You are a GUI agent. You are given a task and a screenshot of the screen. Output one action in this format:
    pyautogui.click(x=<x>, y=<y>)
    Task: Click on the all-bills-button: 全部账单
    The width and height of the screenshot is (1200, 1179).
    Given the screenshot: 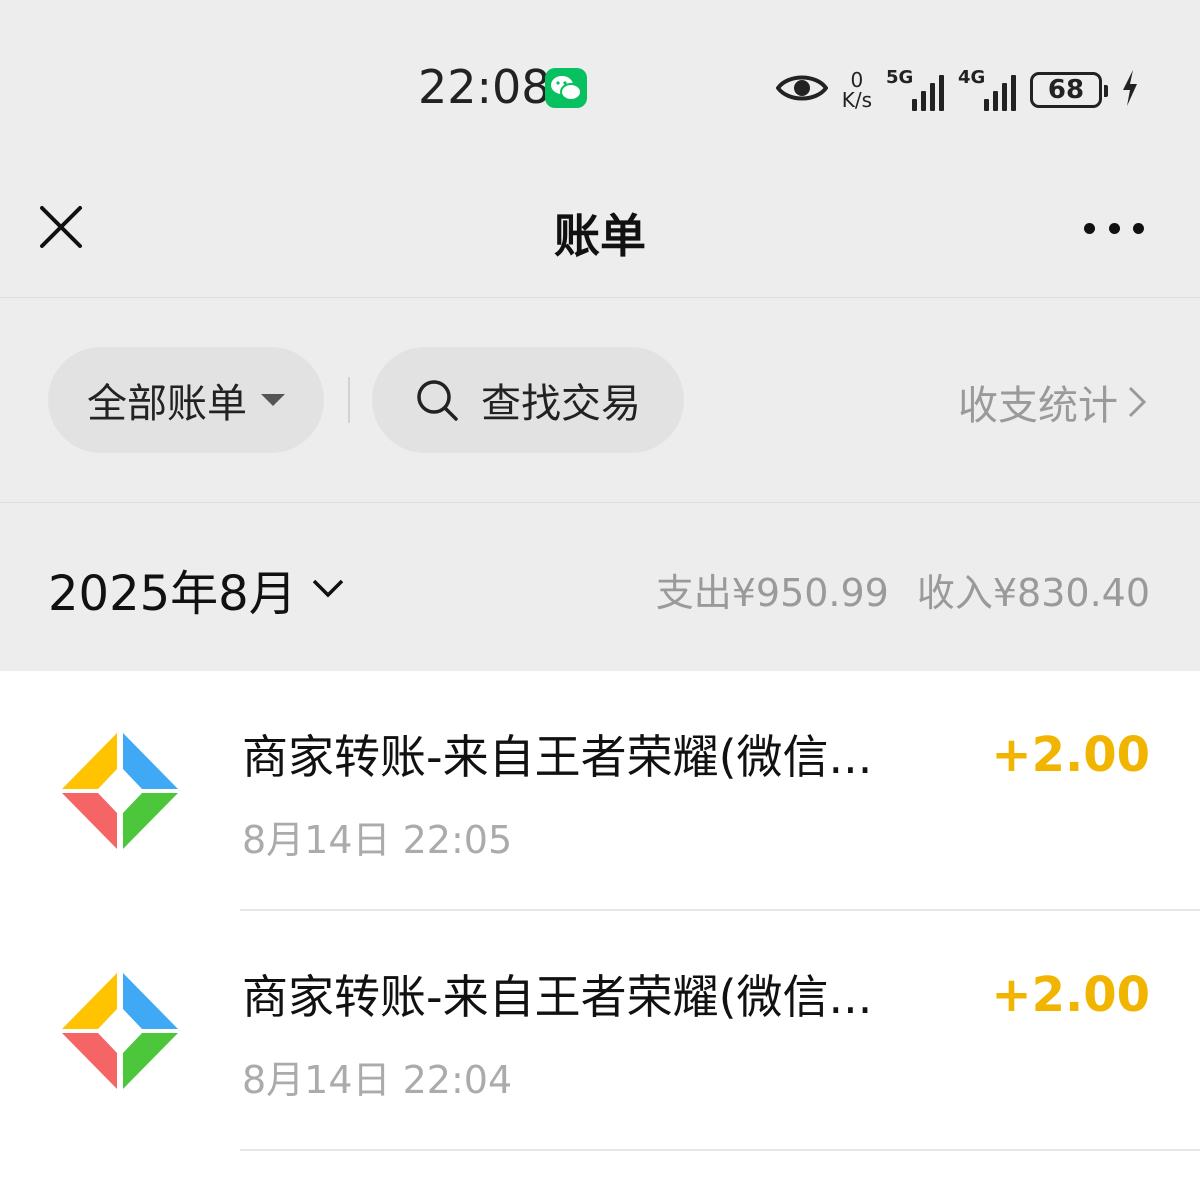 What is the action you would take?
    pyautogui.click(x=186, y=400)
    